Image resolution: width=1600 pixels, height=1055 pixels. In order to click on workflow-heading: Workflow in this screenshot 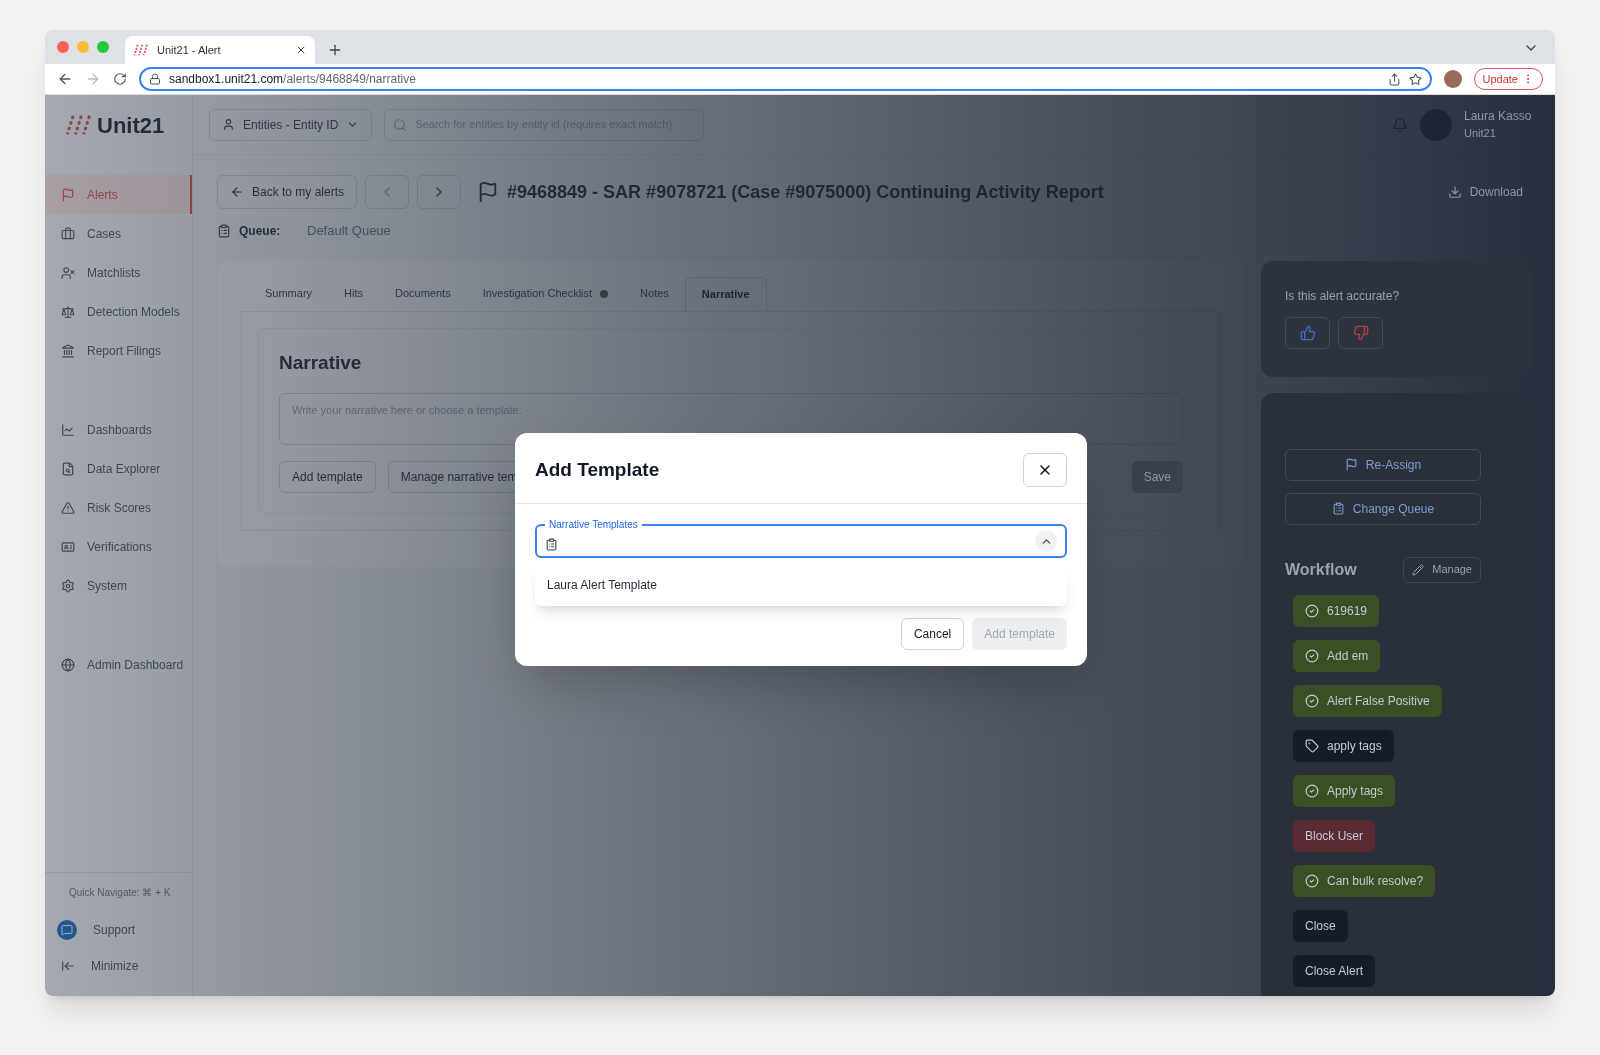, I will do `click(1321, 569)`.